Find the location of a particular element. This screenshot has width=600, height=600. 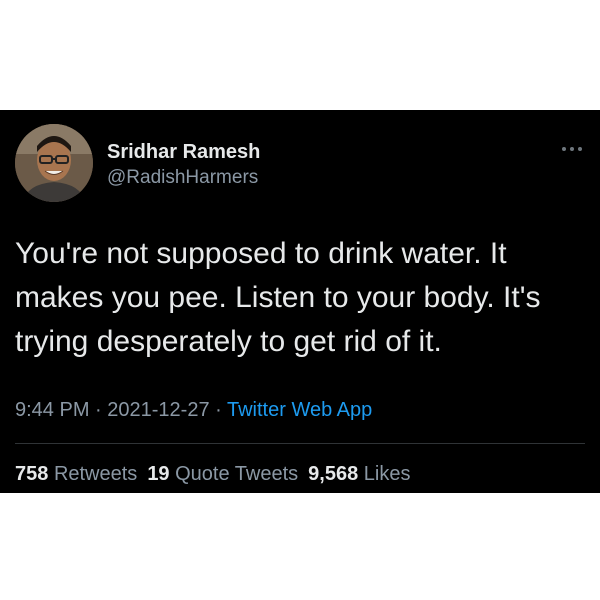

tweet-text-line: trying desperately to get rid of it. is located at coordinates (228, 341).